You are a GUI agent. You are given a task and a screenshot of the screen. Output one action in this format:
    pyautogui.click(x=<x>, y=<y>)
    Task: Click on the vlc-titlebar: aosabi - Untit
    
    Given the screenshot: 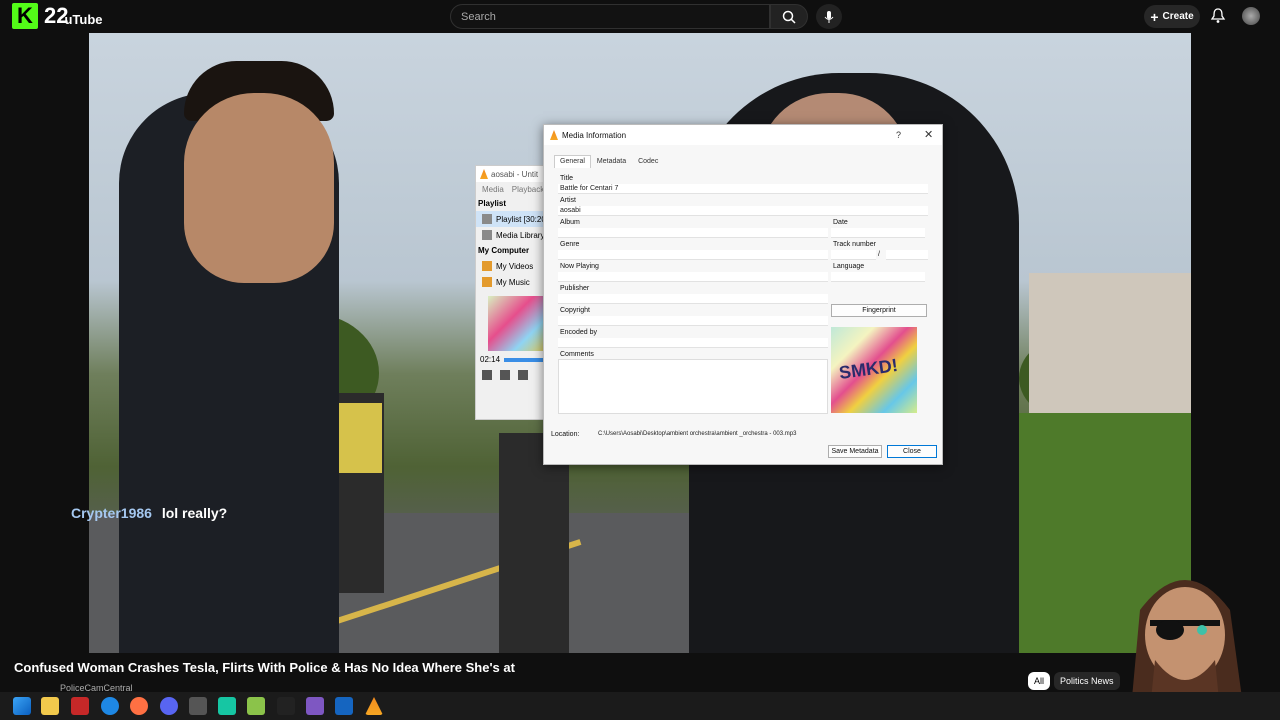 What is the action you would take?
    pyautogui.click(x=512, y=174)
    